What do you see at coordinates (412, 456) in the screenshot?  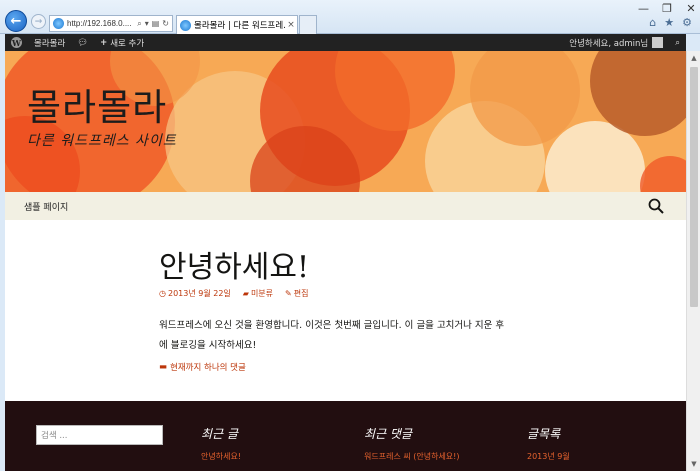 I see `recent-comment-link: 워드프레스 씨 (안녕하세요!)` at bounding box center [412, 456].